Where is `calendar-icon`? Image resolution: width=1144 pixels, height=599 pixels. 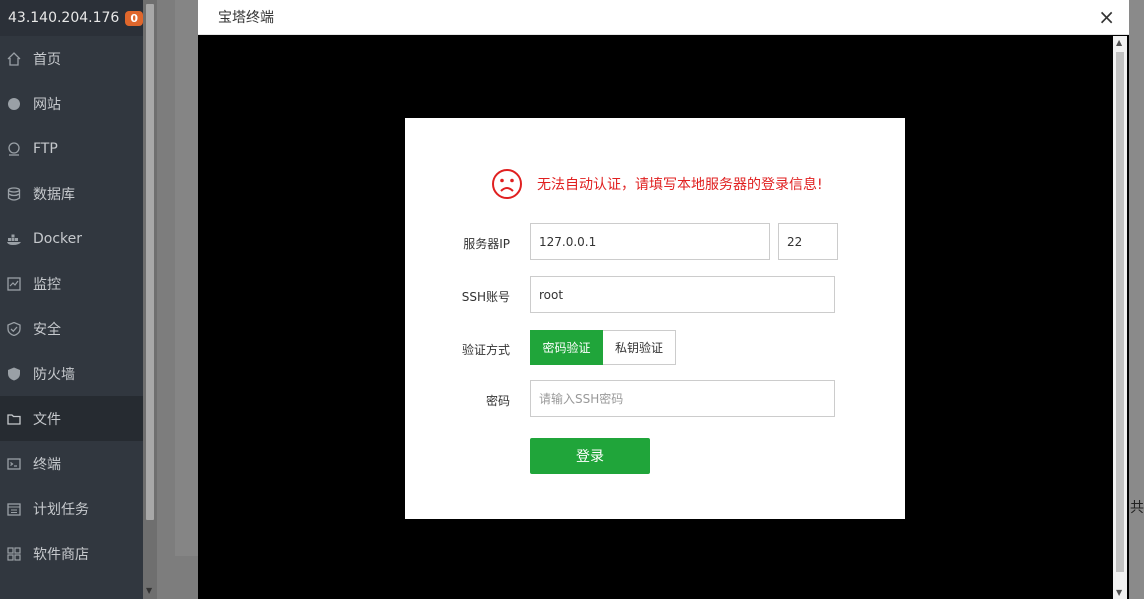
calendar-icon is located at coordinates (14, 509).